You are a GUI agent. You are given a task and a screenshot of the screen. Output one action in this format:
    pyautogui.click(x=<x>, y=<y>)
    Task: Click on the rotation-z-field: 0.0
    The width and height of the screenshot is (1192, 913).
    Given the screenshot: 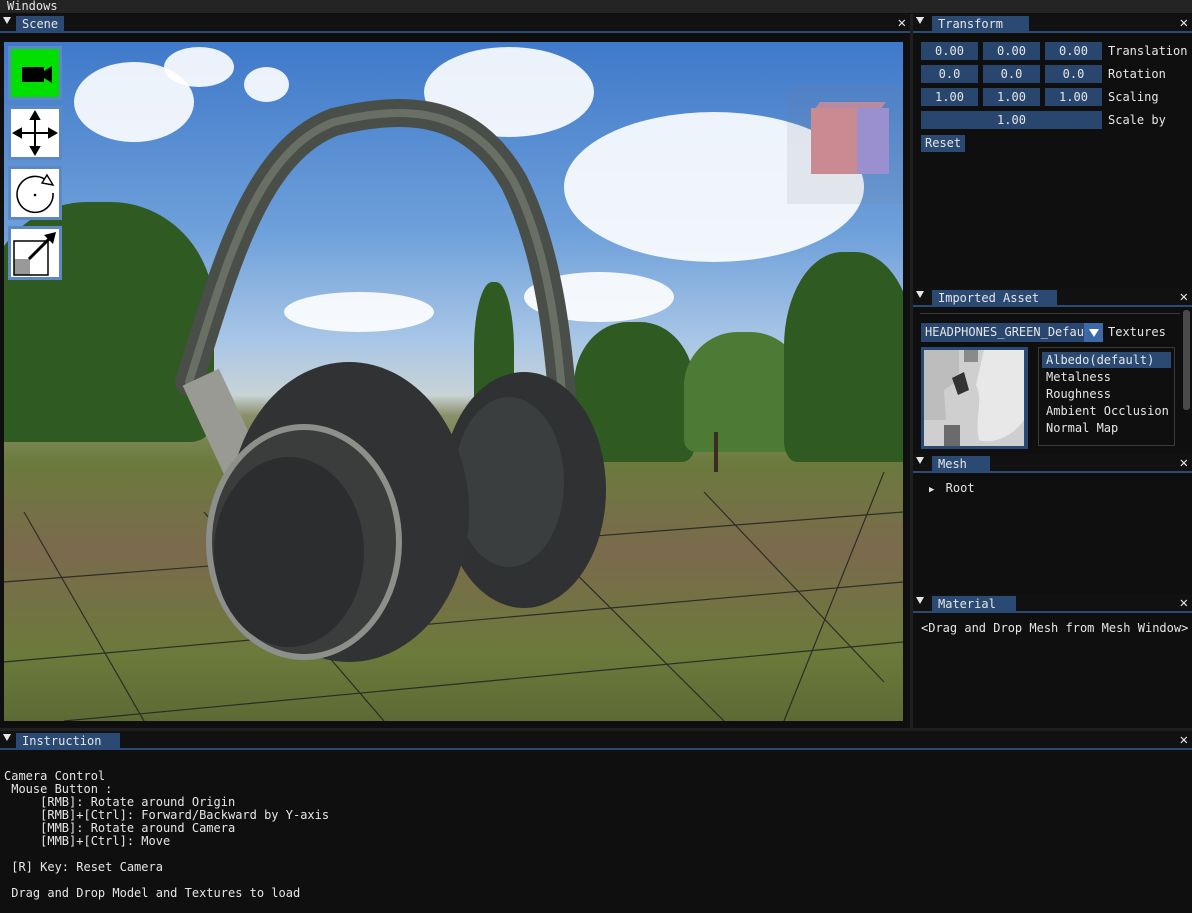 What is the action you would take?
    pyautogui.click(x=1073, y=74)
    